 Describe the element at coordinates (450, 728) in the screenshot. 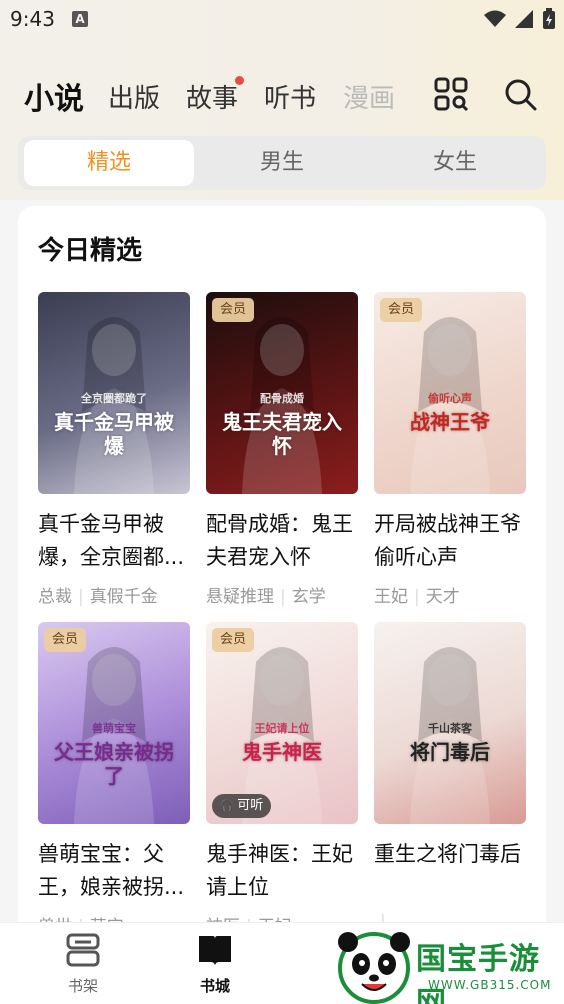

I see `cover-subtitle: 千山茶客` at that location.